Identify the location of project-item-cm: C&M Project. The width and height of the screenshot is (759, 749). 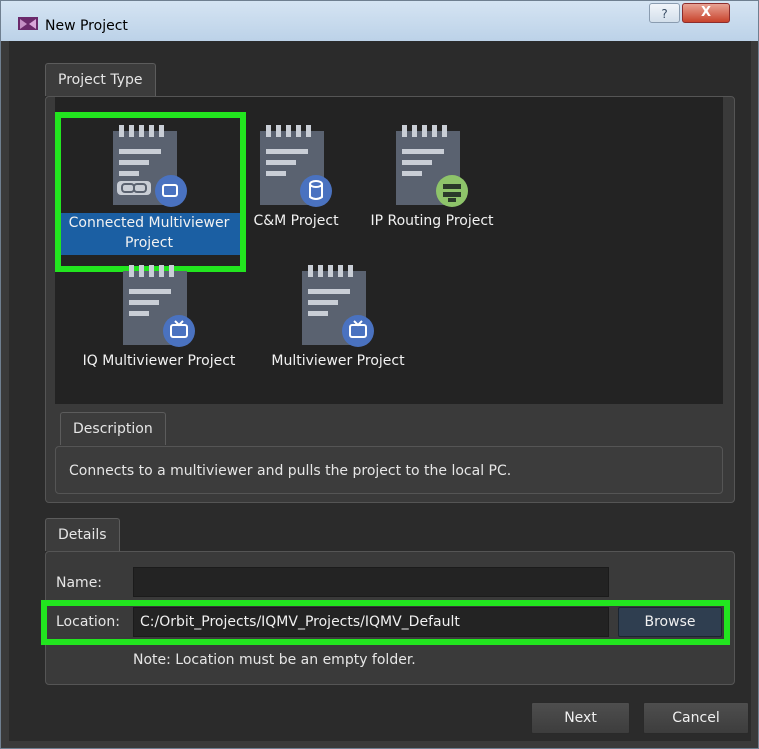
(296, 193).